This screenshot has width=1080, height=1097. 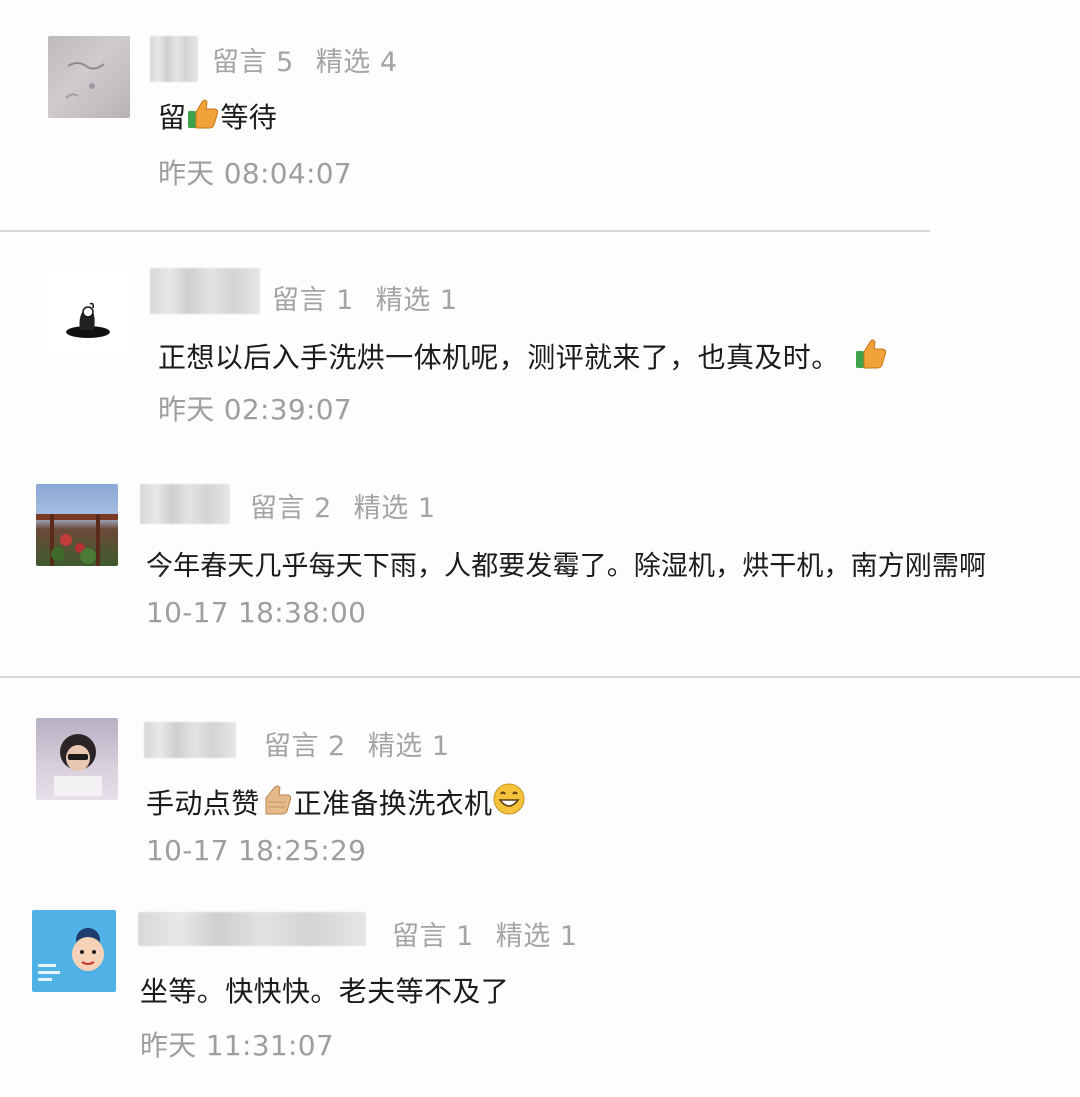 I want to click on comment-text: 坐等。快快快。老夫等不及了, so click(x=325, y=991).